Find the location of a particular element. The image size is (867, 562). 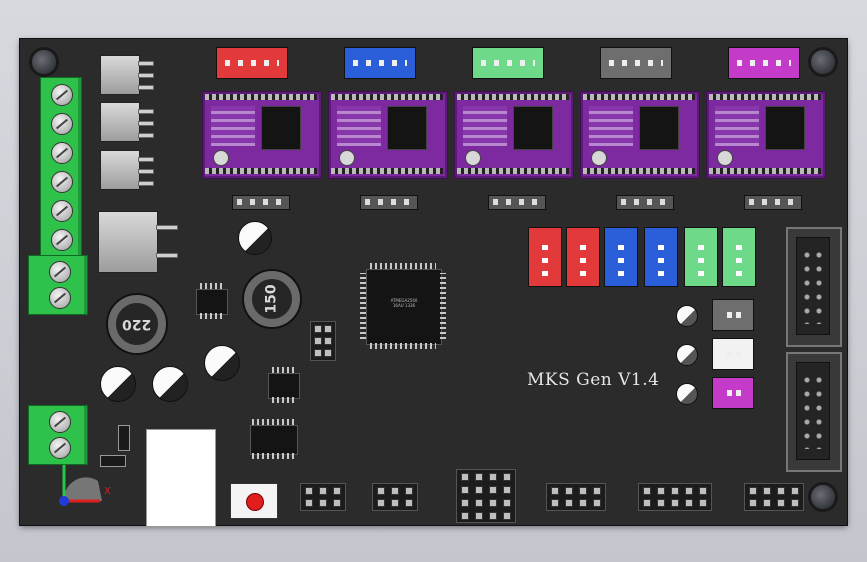

fuse is located at coordinates (124, 438).